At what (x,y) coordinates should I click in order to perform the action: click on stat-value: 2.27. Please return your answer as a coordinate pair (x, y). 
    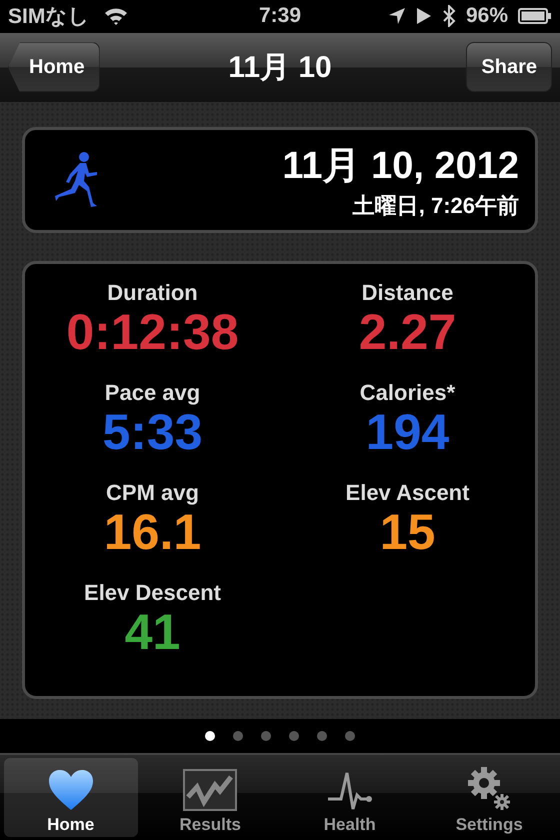
    Looking at the image, I should click on (407, 332).